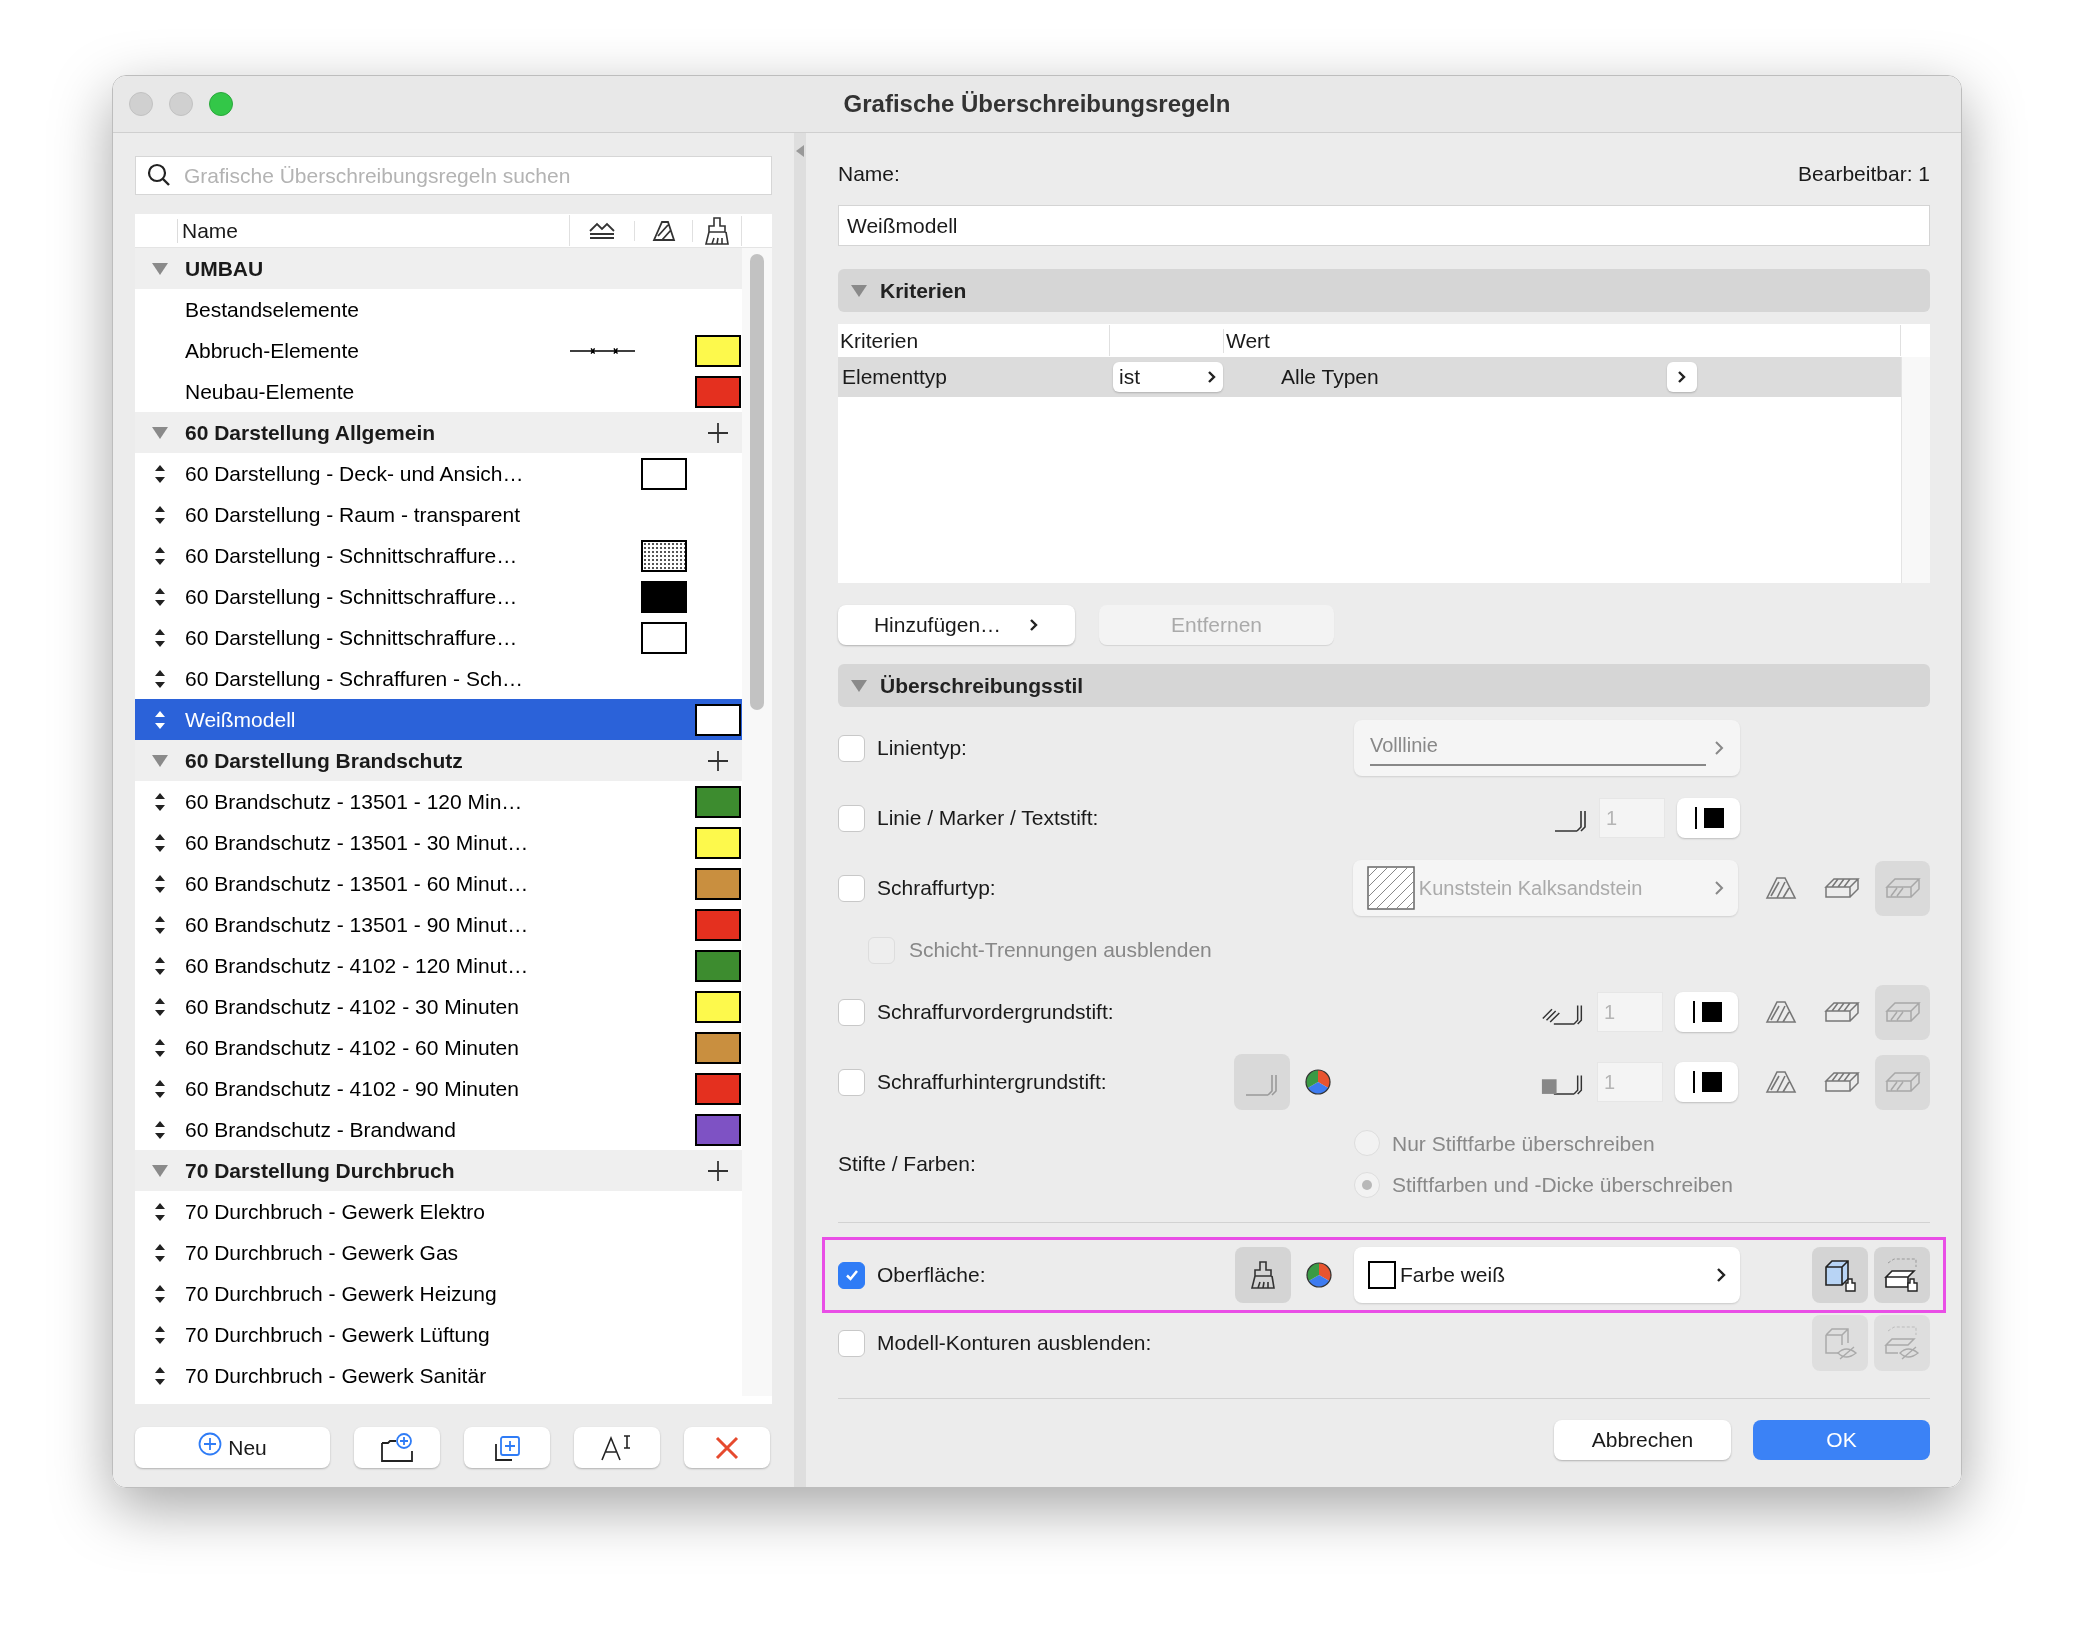 This screenshot has width=2074, height=1636. What do you see at coordinates (1902, 1275) in the screenshot?
I see `surface-section-button` at bounding box center [1902, 1275].